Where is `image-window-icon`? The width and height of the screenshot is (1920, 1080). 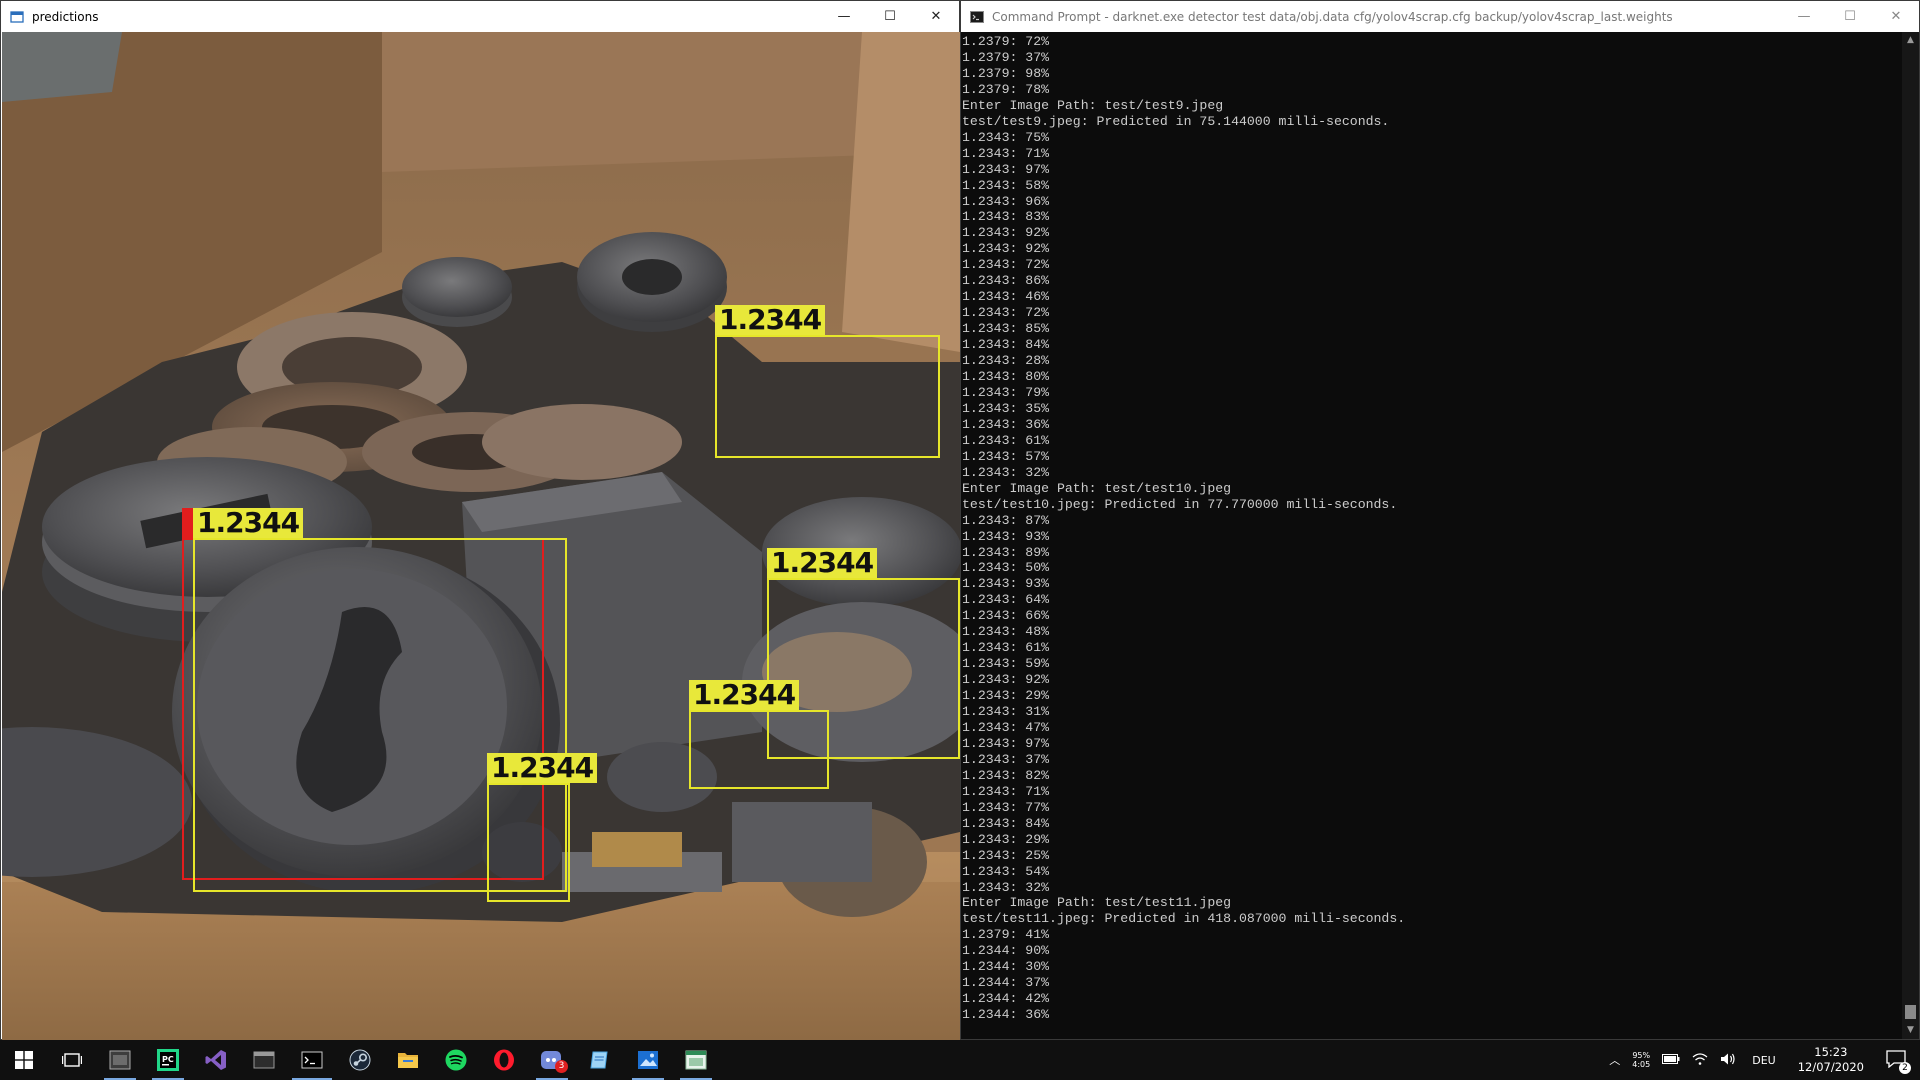
image-window-icon is located at coordinates (17, 16).